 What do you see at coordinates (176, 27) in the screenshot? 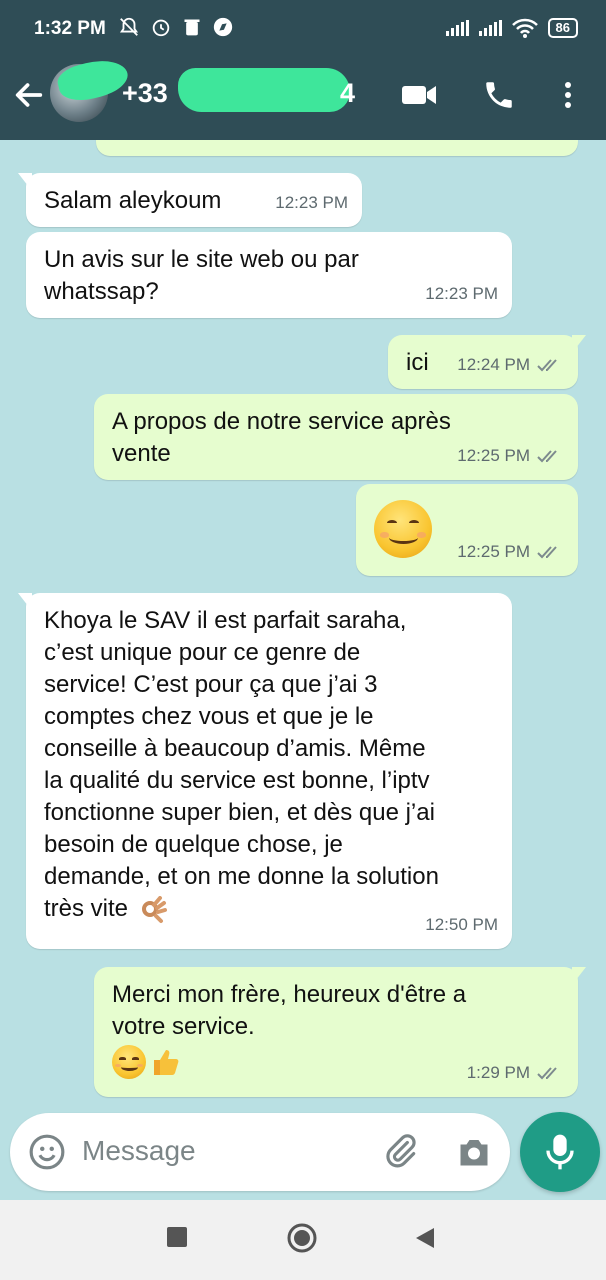
I see `status-icons-left` at bounding box center [176, 27].